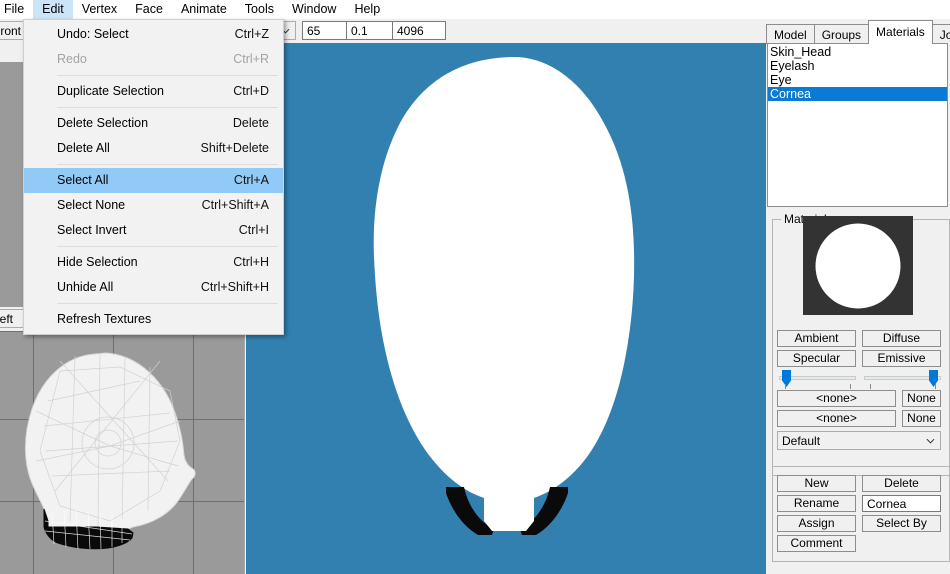 The height and width of the screenshot is (574, 950). I want to click on tab-model: Model, so click(790, 34).